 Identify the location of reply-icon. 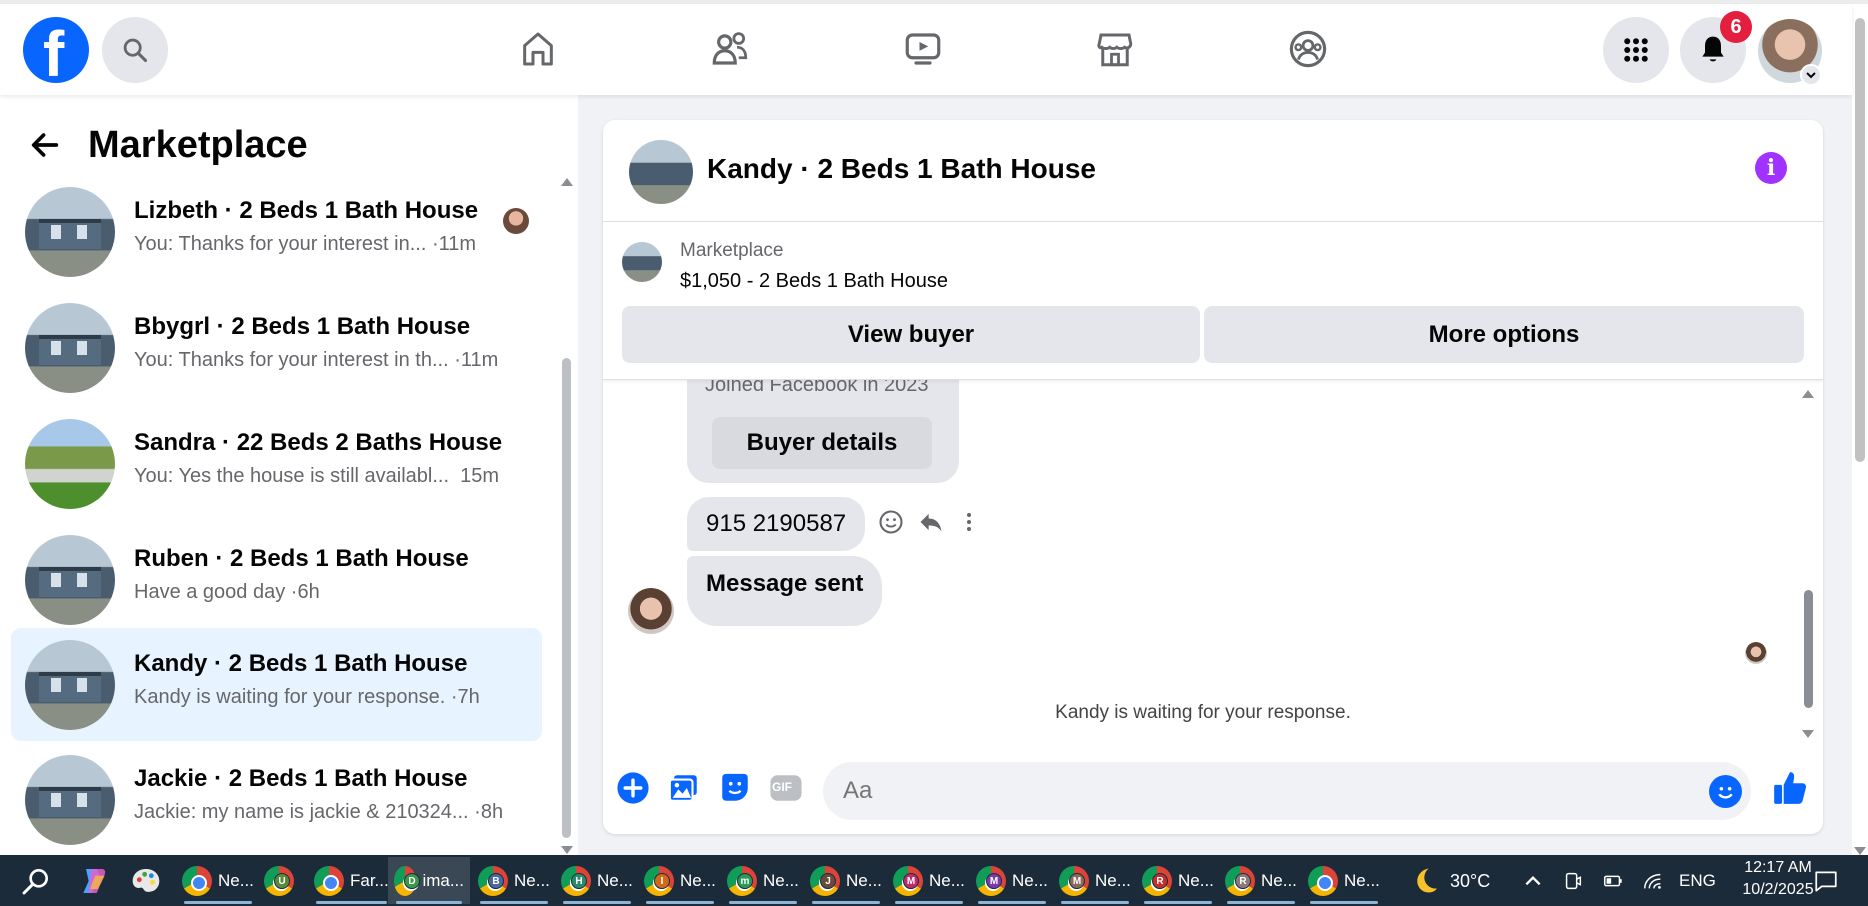
(931, 522).